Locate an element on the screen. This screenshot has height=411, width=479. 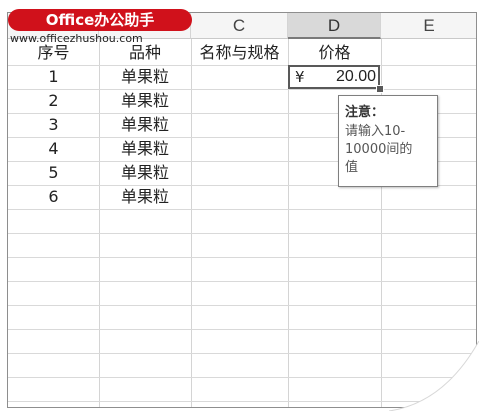
watermark-url: www.officezhushou.com is located at coordinates (76, 38).